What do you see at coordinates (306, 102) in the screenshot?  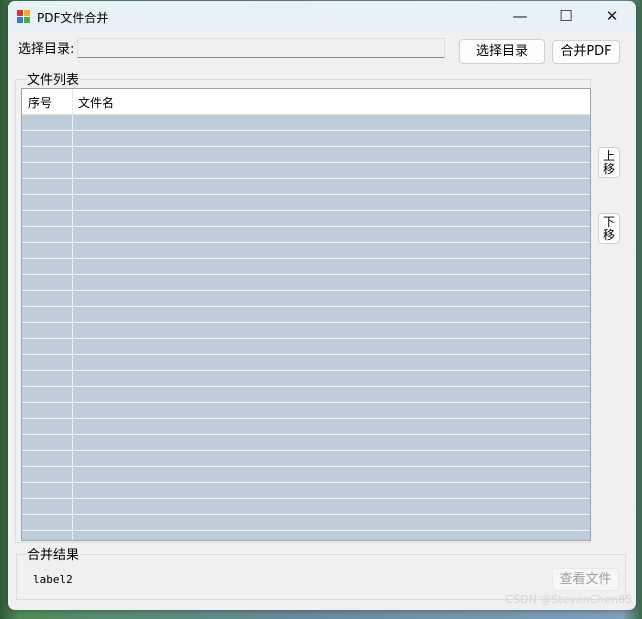 I see `grid-header: 序号 文件名` at bounding box center [306, 102].